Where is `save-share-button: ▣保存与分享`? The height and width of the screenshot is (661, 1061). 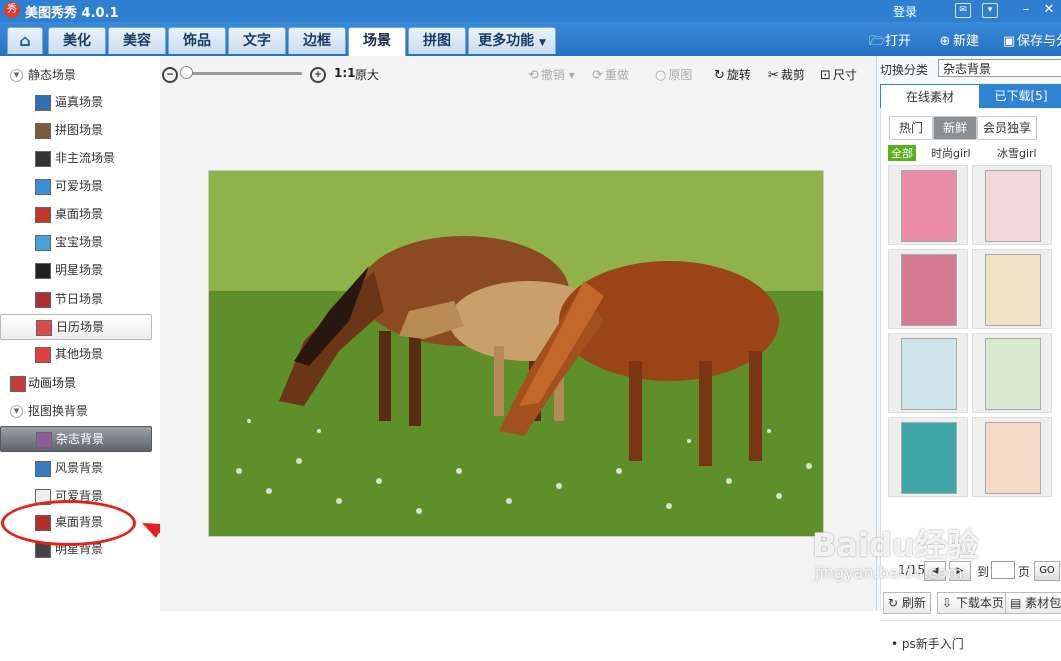 save-share-button: ▣保存与分享 is located at coordinates (1031, 39).